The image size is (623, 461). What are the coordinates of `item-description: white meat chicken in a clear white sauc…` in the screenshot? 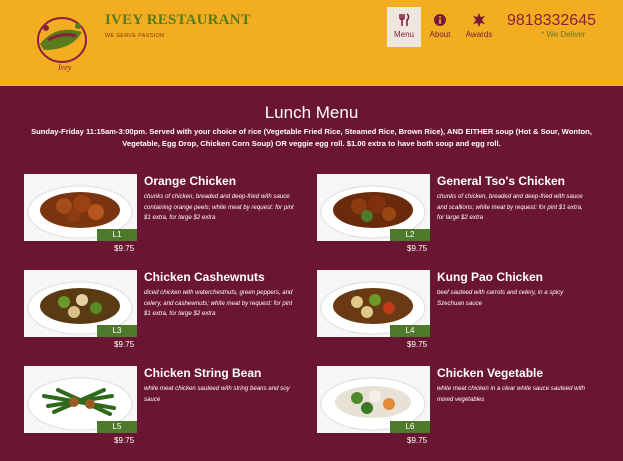 It's located at (511, 394).